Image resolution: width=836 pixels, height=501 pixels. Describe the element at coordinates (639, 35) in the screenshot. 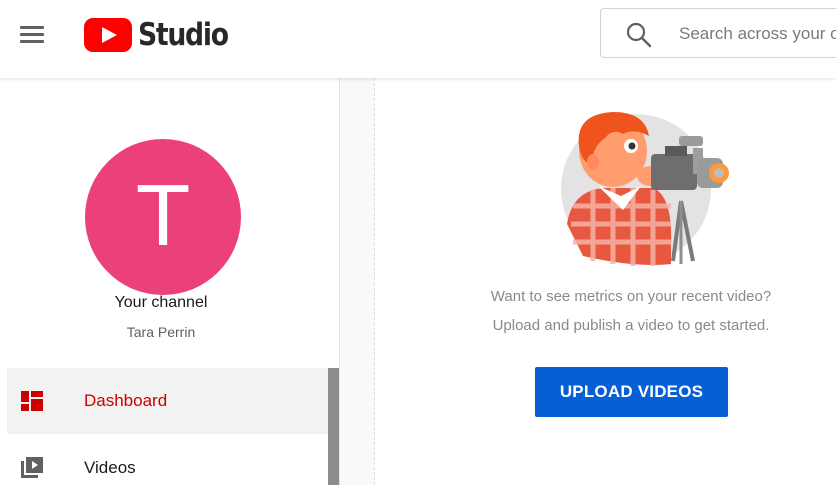

I see `search-icon` at that location.